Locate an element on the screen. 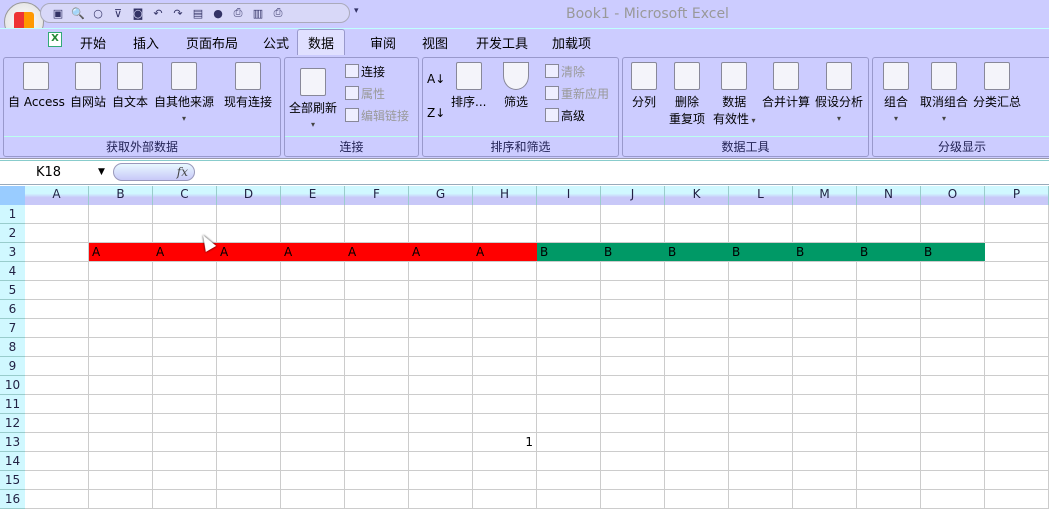  sort-ascending-button: A↓ is located at coordinates (436, 79).